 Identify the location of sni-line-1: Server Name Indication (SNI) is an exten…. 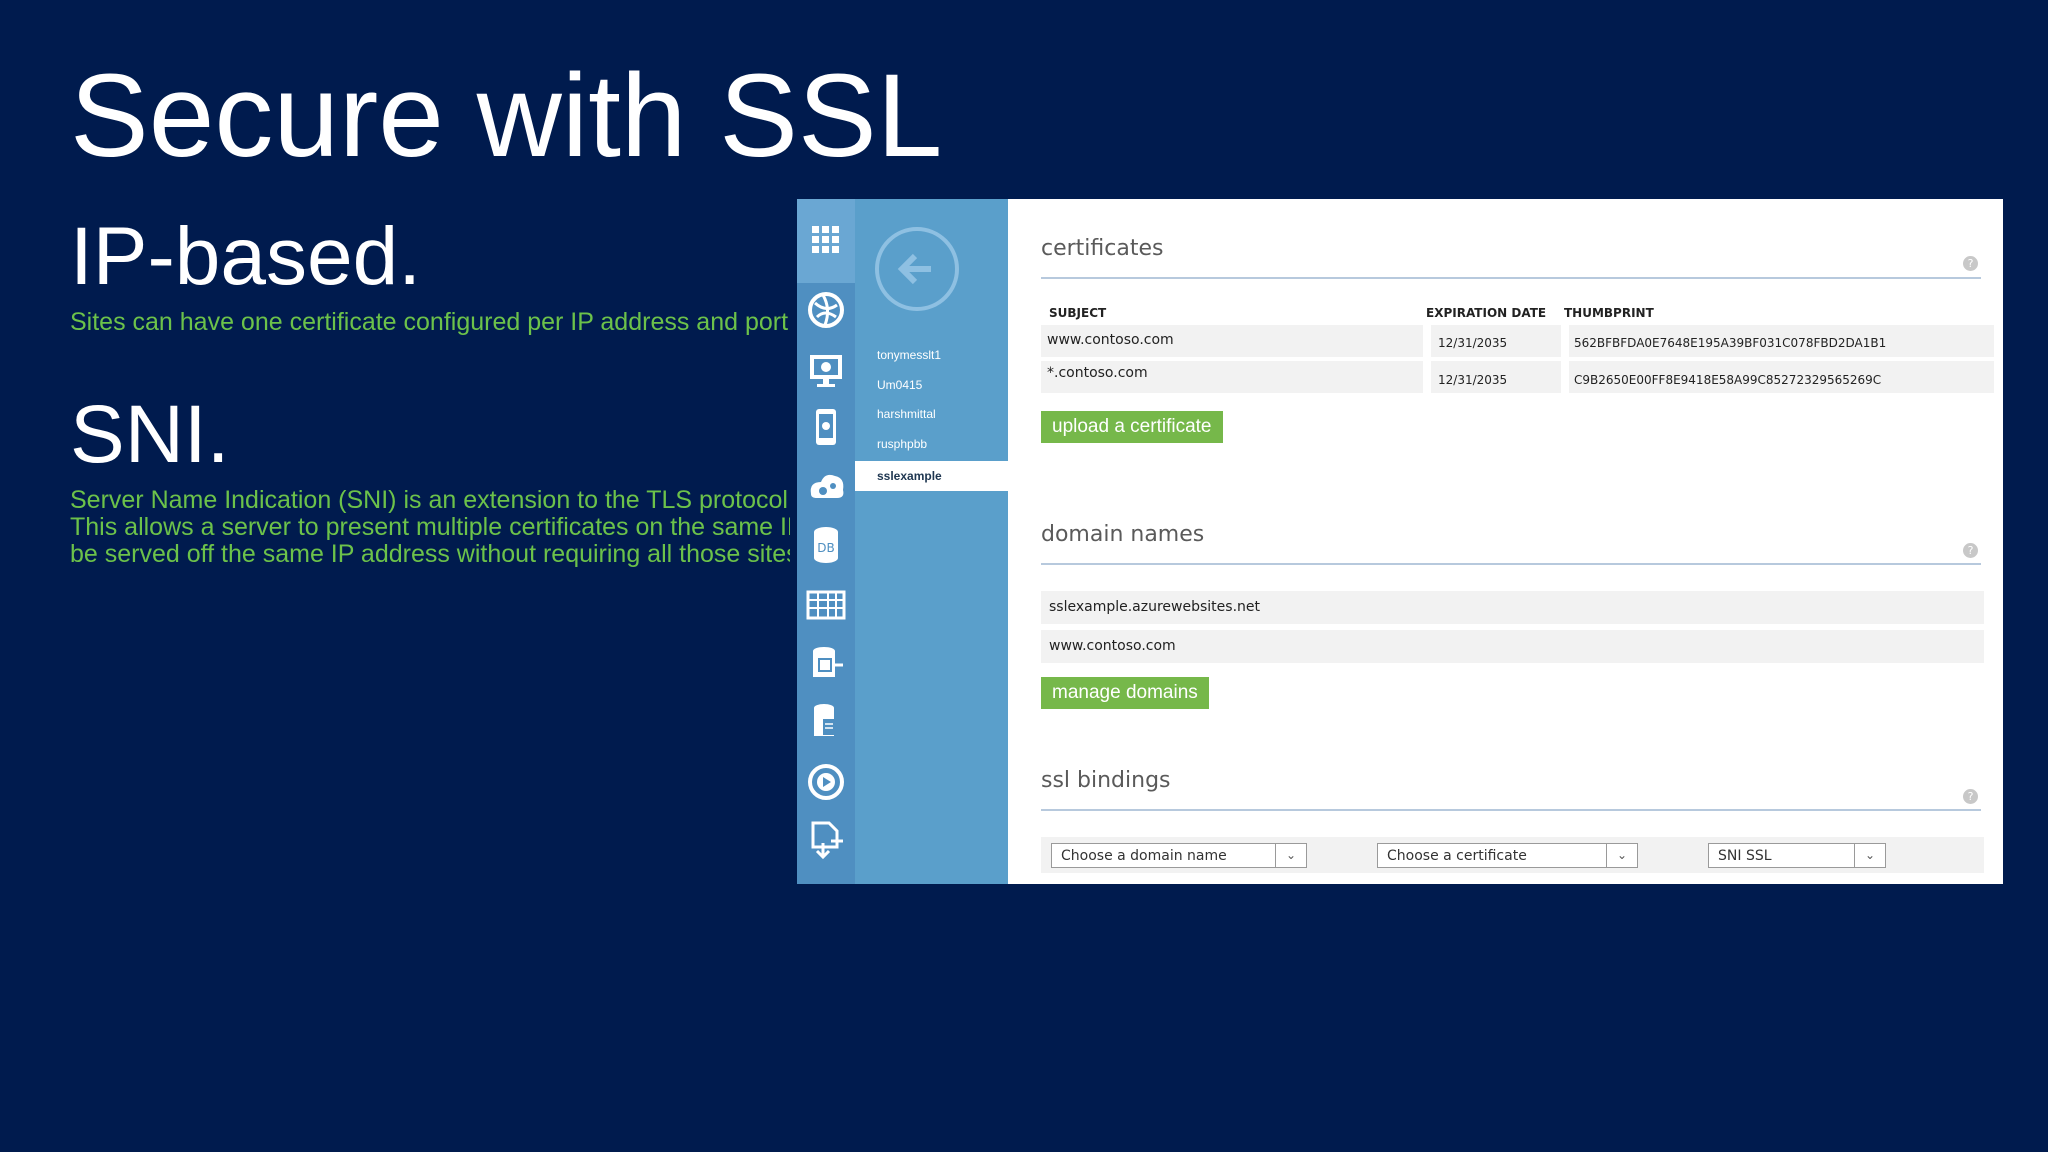
(430, 500).